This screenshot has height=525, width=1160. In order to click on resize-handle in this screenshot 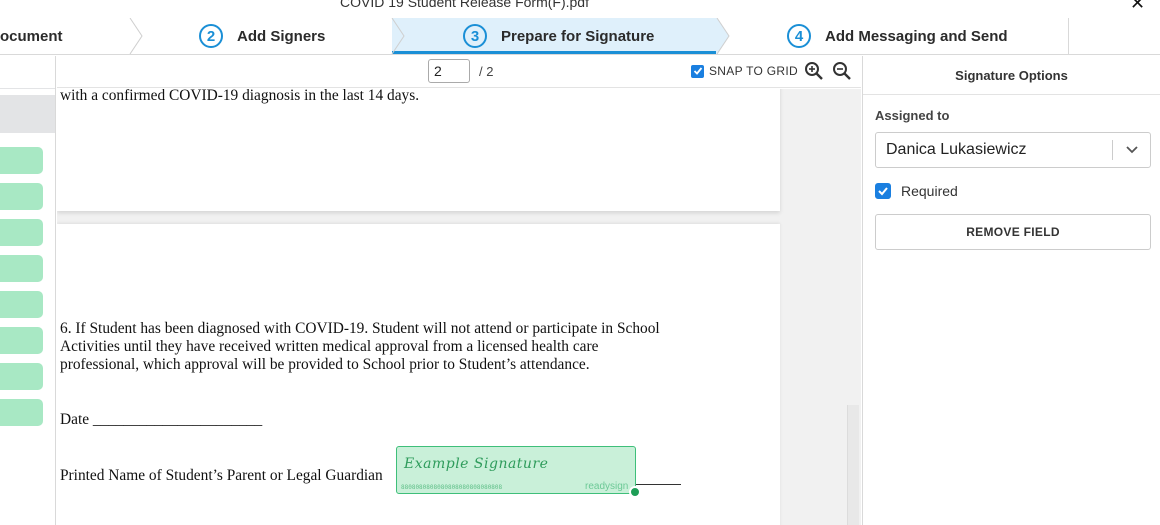, I will do `click(635, 492)`.